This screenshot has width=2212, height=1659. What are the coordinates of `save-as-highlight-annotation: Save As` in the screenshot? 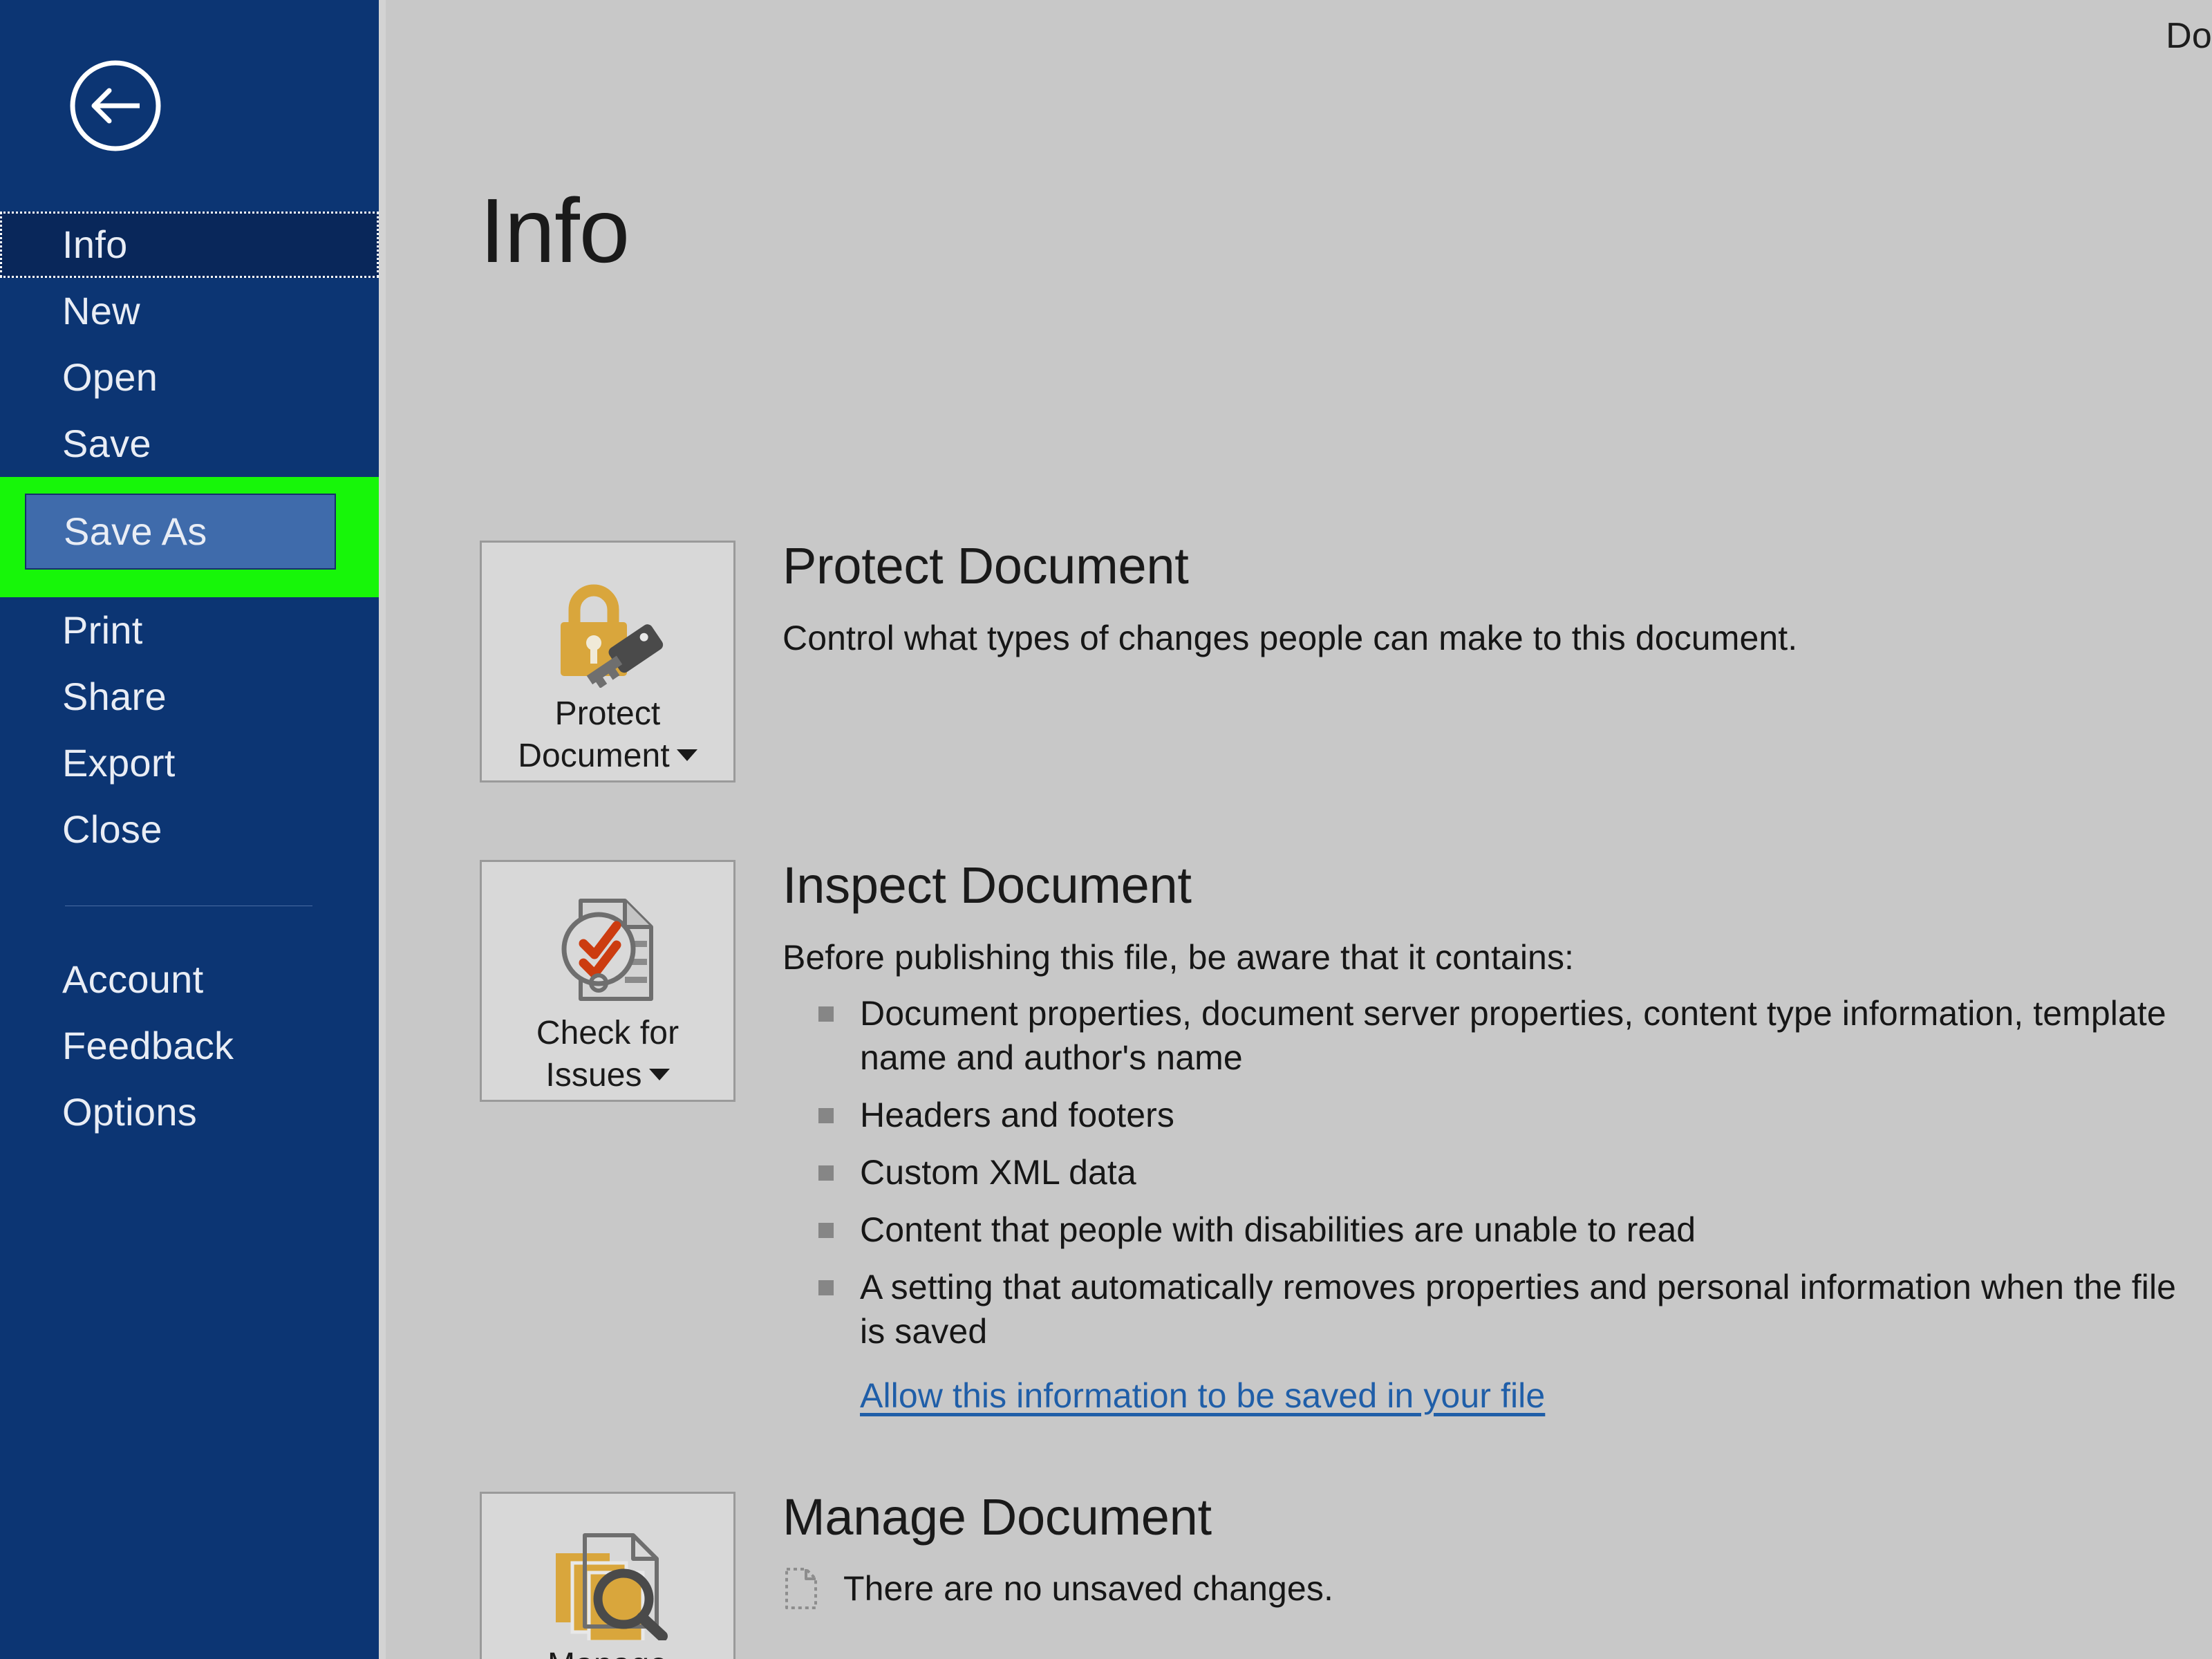 It's located at (190, 537).